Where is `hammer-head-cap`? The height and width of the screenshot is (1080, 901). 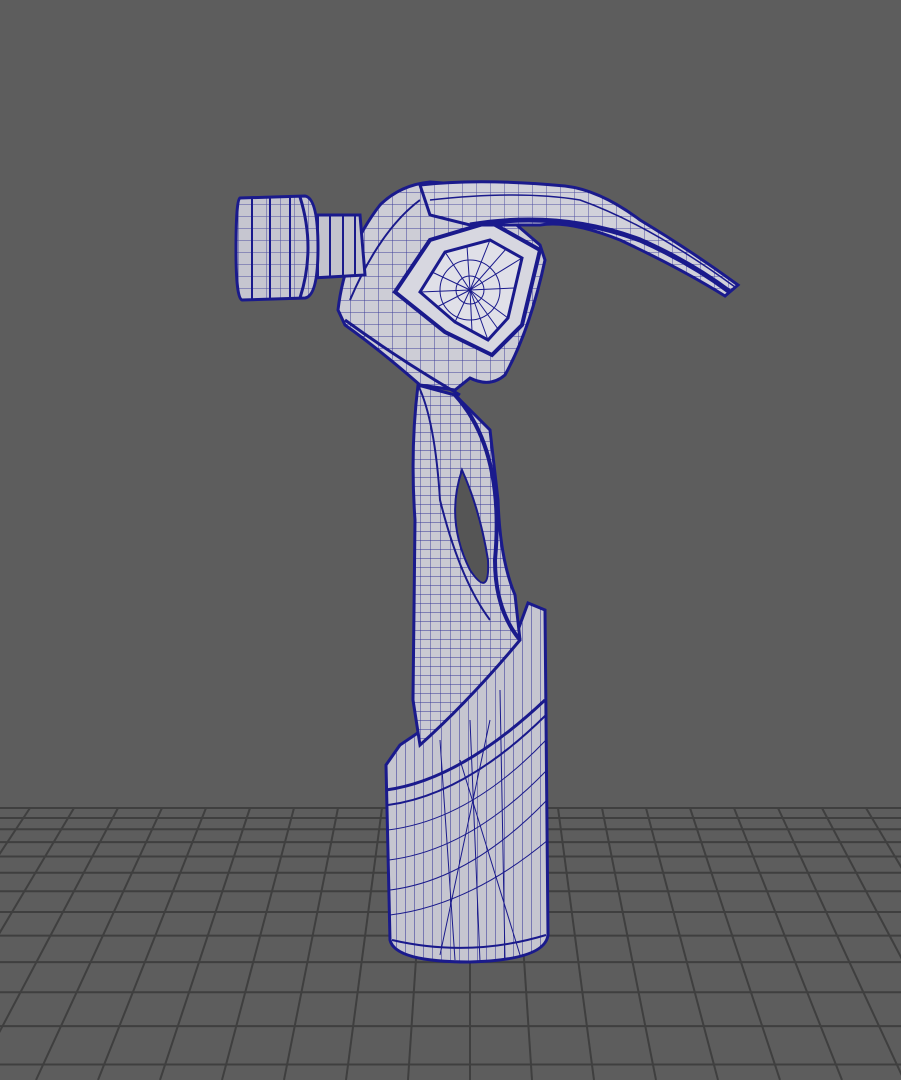
hammer-head-cap is located at coordinates (277, 248).